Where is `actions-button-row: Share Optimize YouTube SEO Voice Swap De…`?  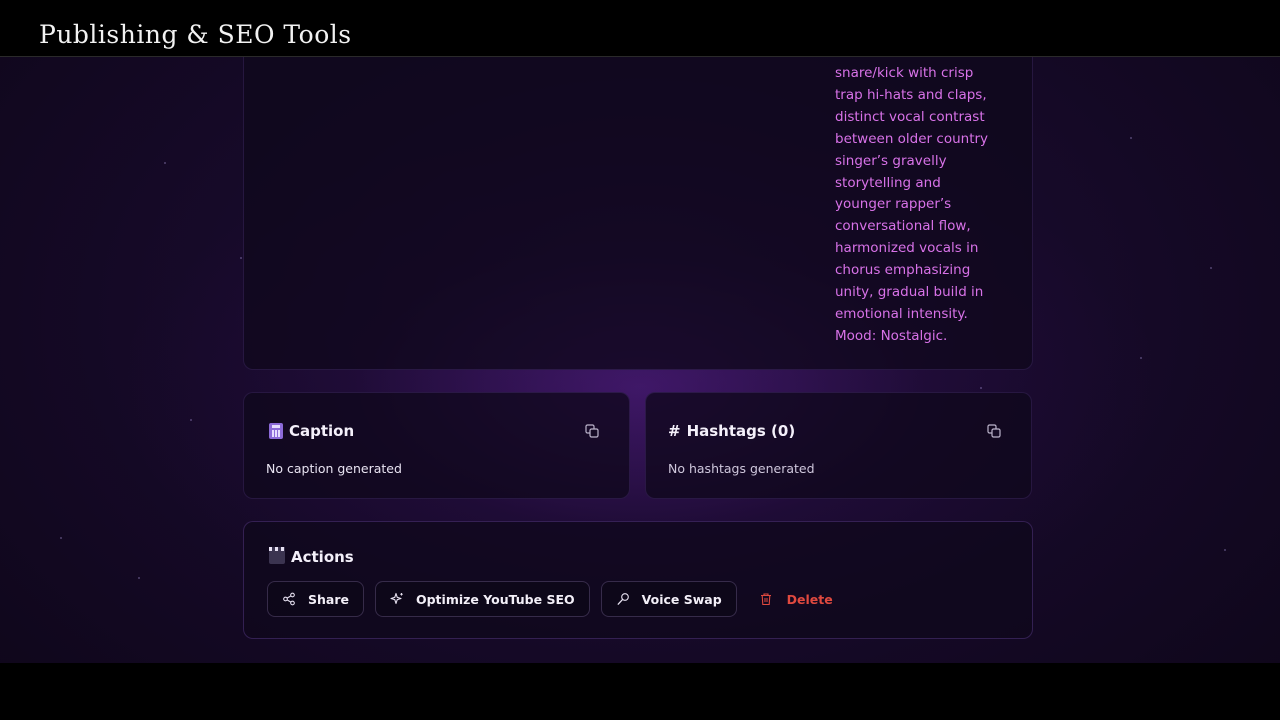
actions-button-row: Share Optimize YouTube SEO Voice Swap De… is located at coordinates (557, 599).